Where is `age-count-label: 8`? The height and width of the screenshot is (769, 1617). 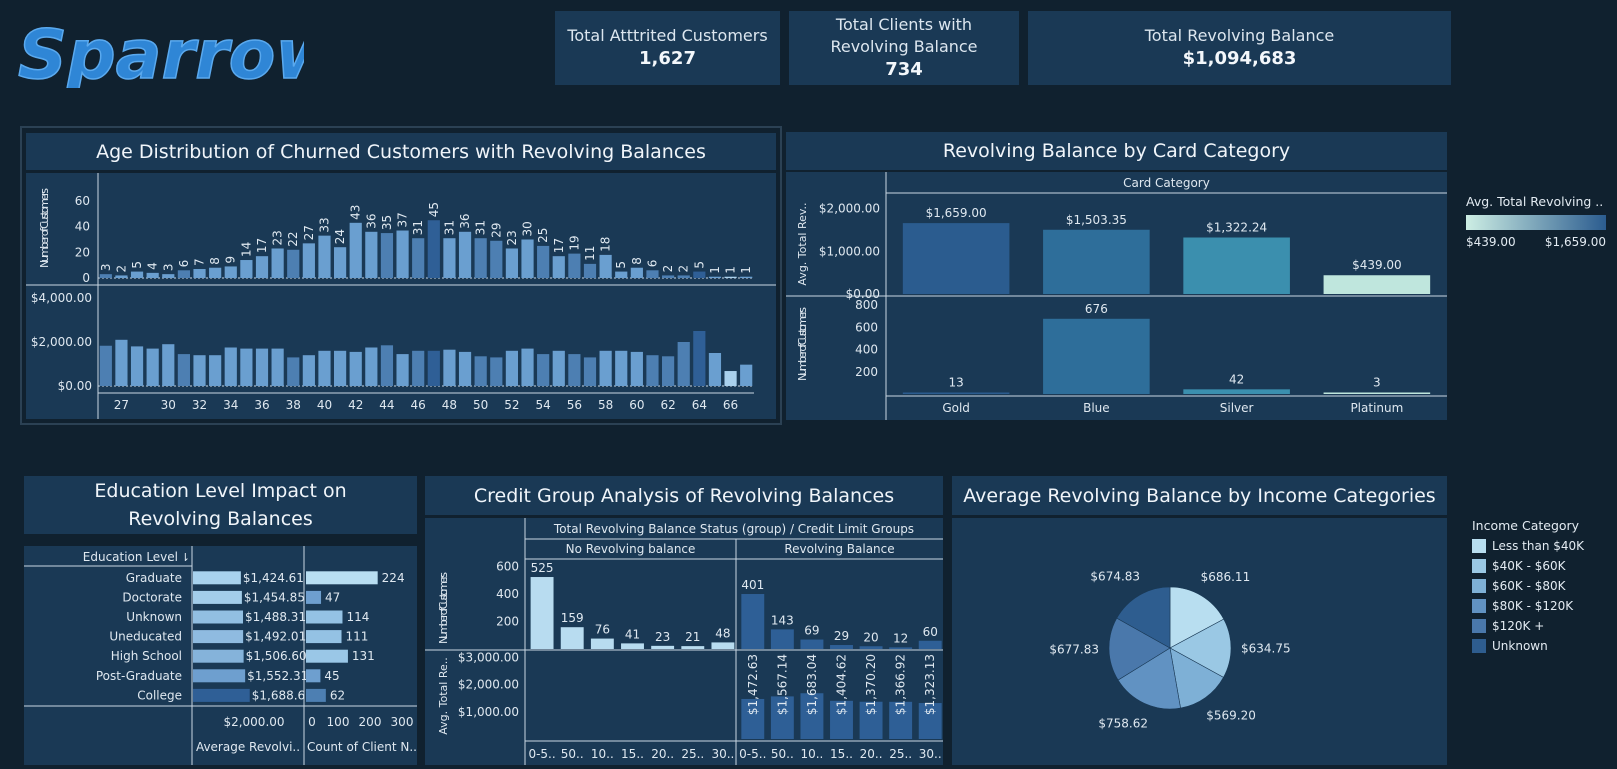 age-count-label: 8 is located at coordinates (637, 261).